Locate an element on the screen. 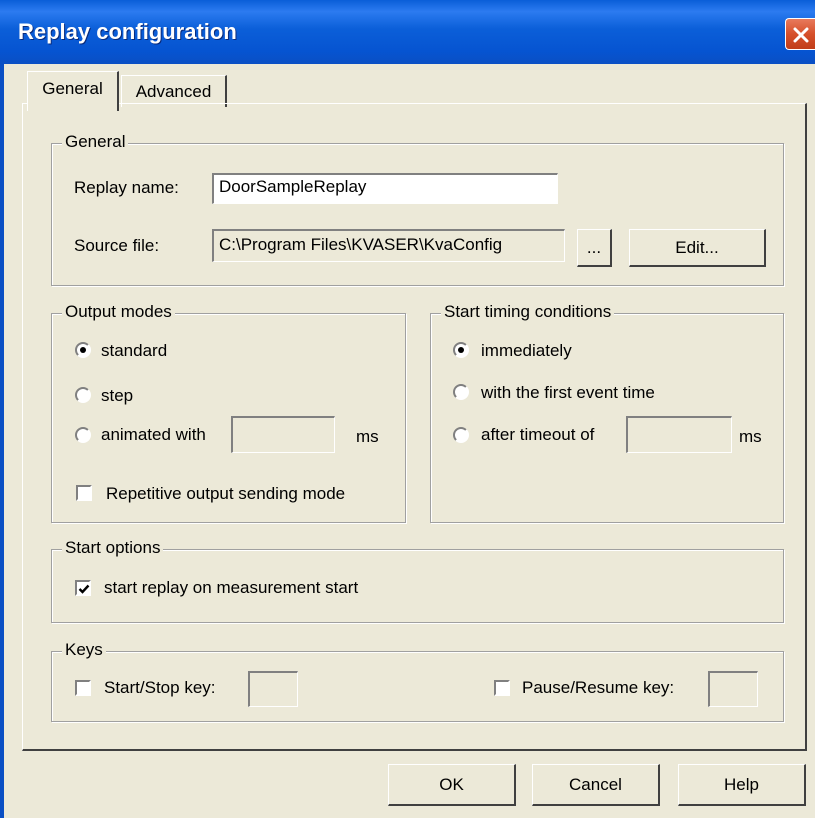 This screenshot has height=818, width=815. timeout-label: after timeout of is located at coordinates (538, 434).